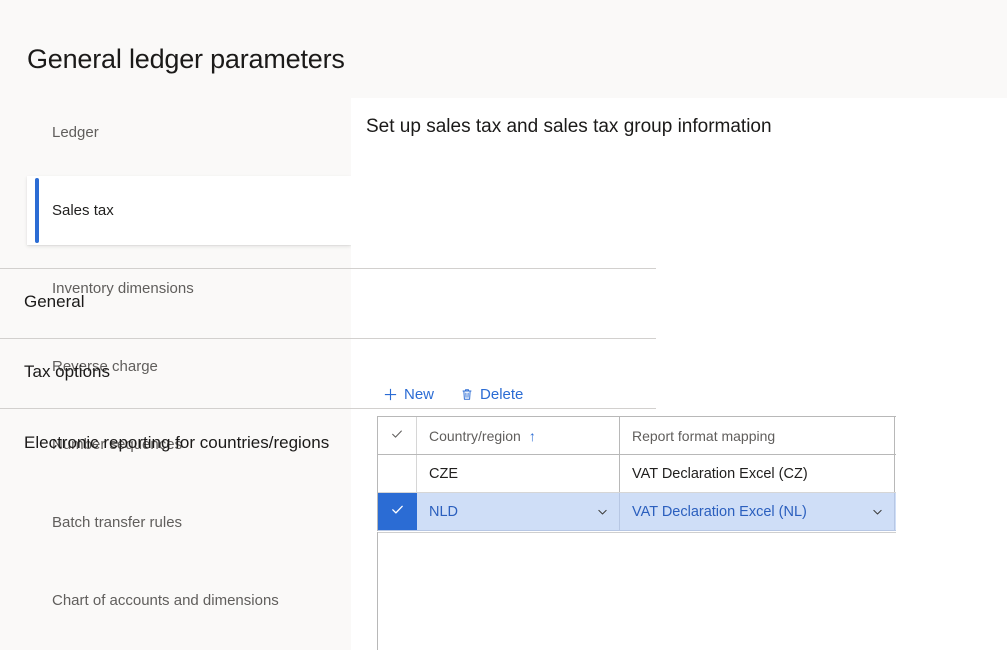 Image resolution: width=1007 pixels, height=650 pixels. What do you see at coordinates (419, 394) in the screenshot?
I see `new-button-label: New` at bounding box center [419, 394].